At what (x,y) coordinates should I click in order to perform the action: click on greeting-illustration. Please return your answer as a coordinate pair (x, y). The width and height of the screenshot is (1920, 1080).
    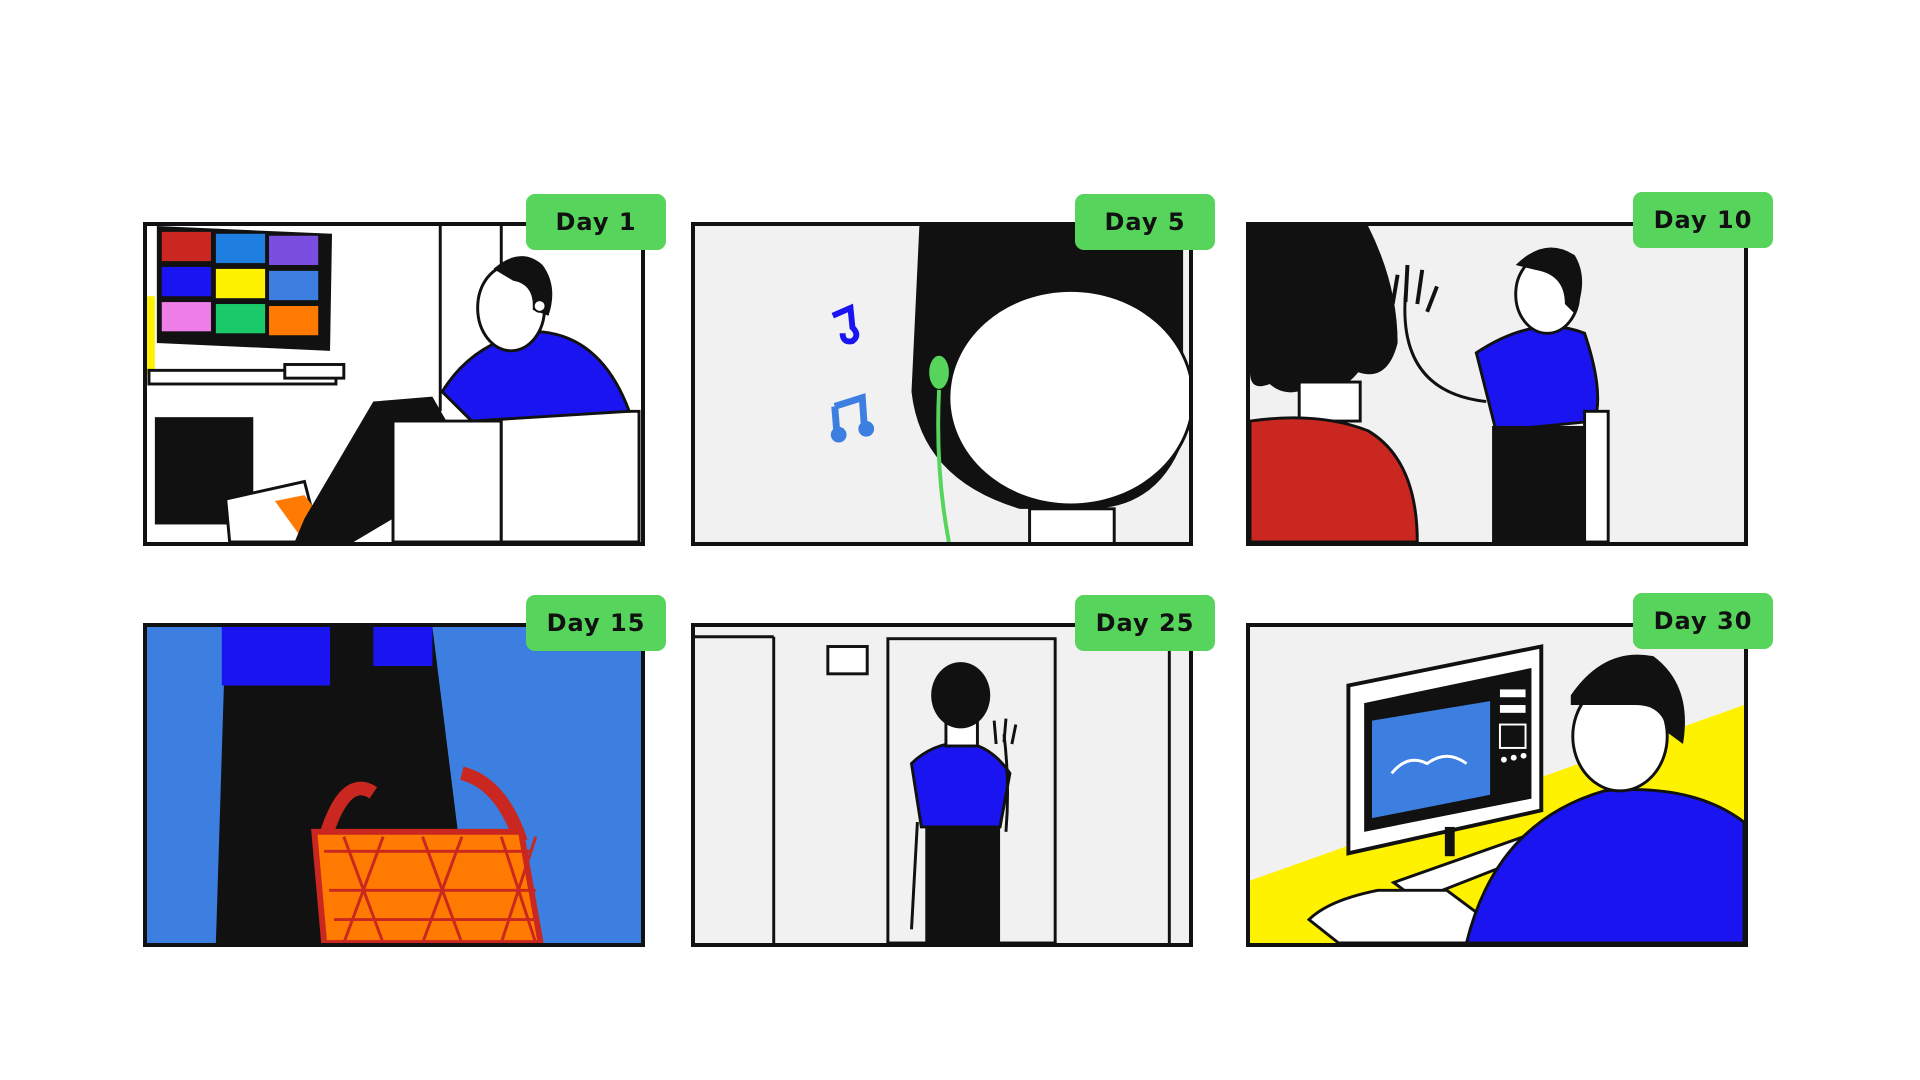
    Looking at the image, I should click on (1497, 384).